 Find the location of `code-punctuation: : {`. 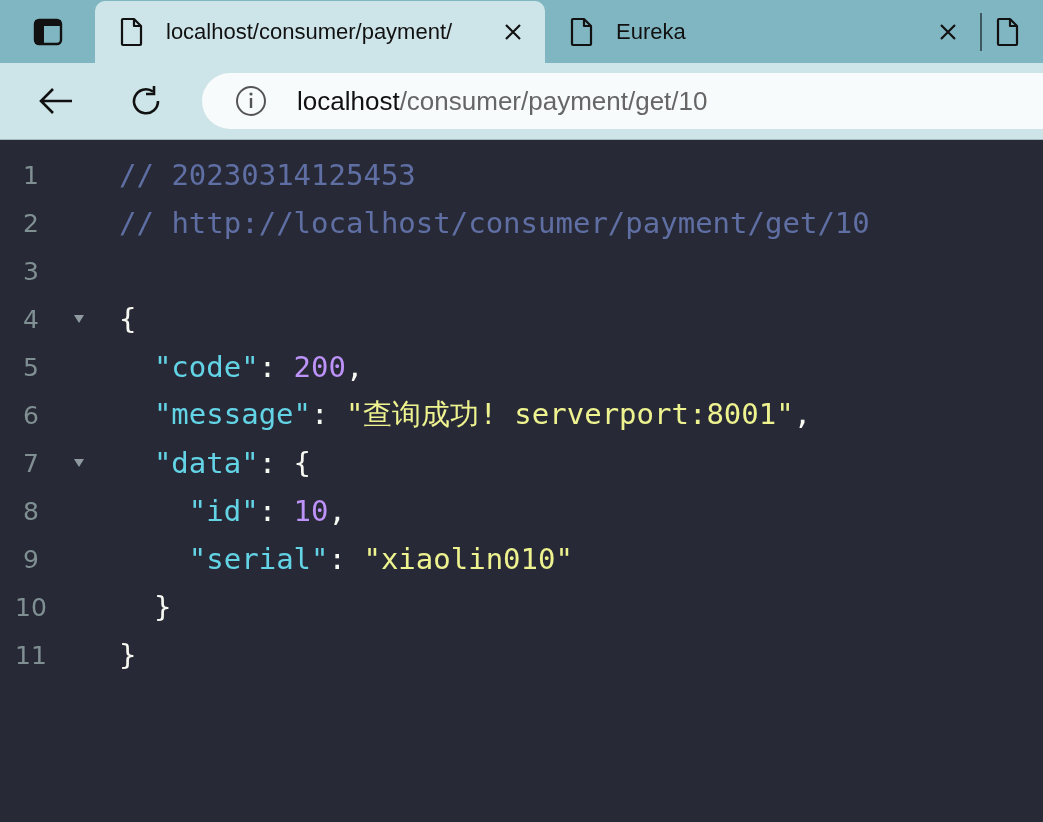

code-punctuation: : { is located at coordinates (285, 463).